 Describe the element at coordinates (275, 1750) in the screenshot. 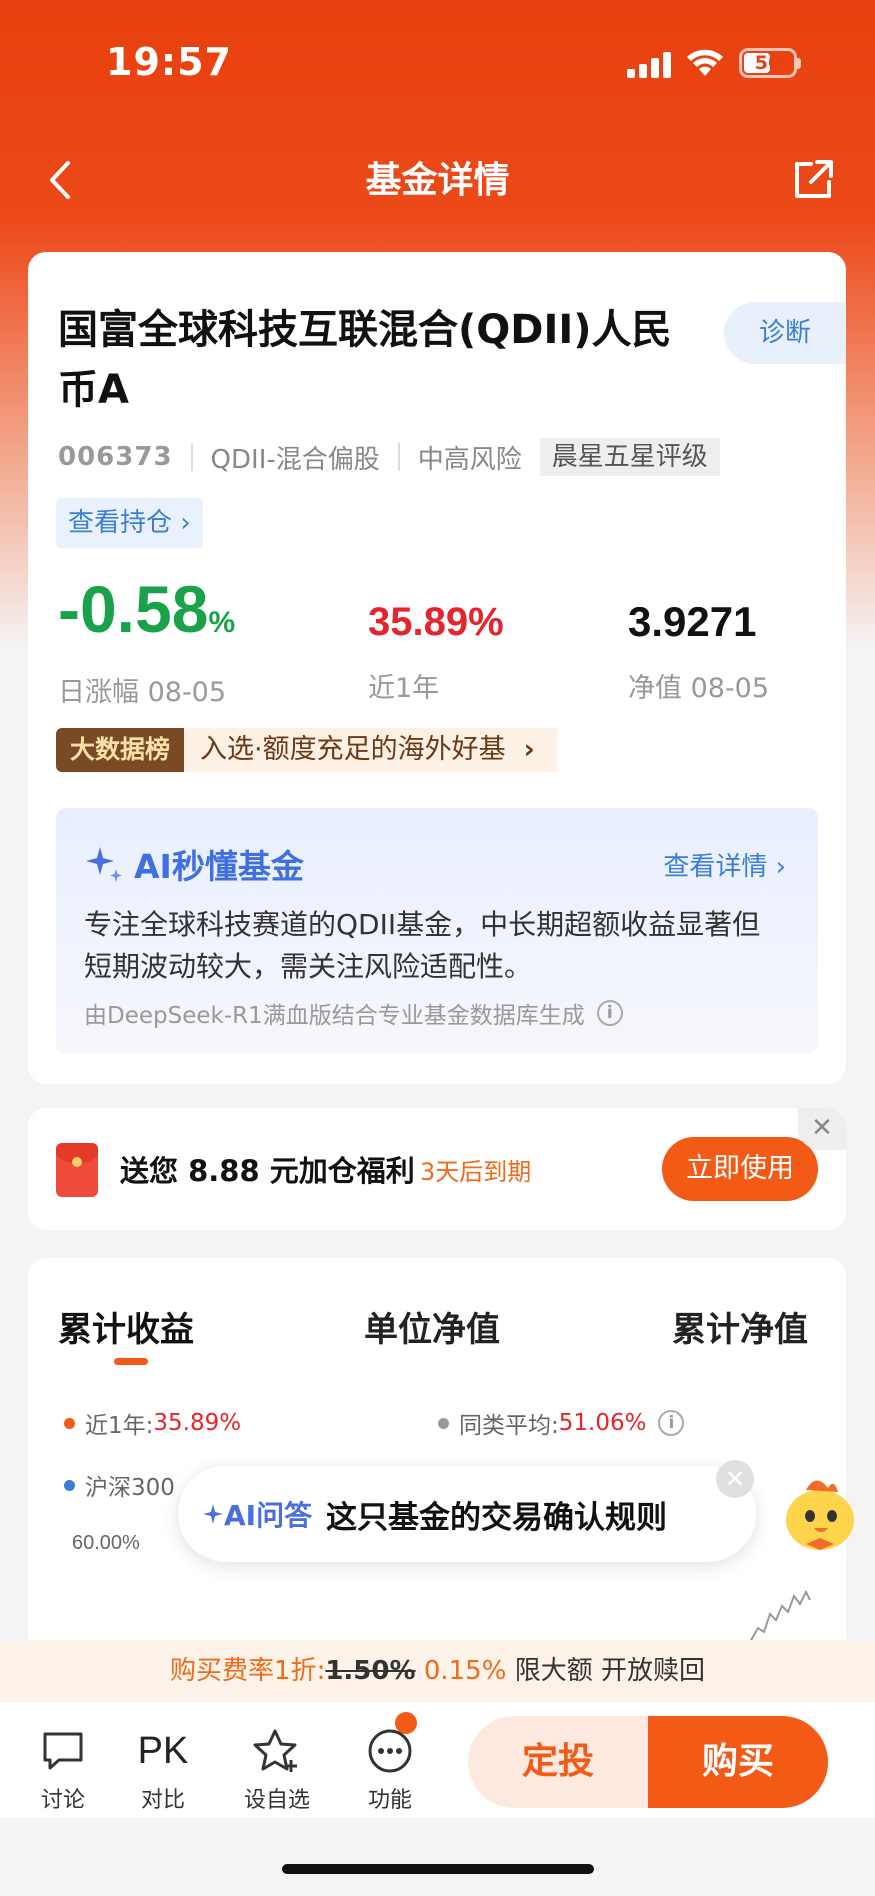

I see `star-plus-icon` at that location.